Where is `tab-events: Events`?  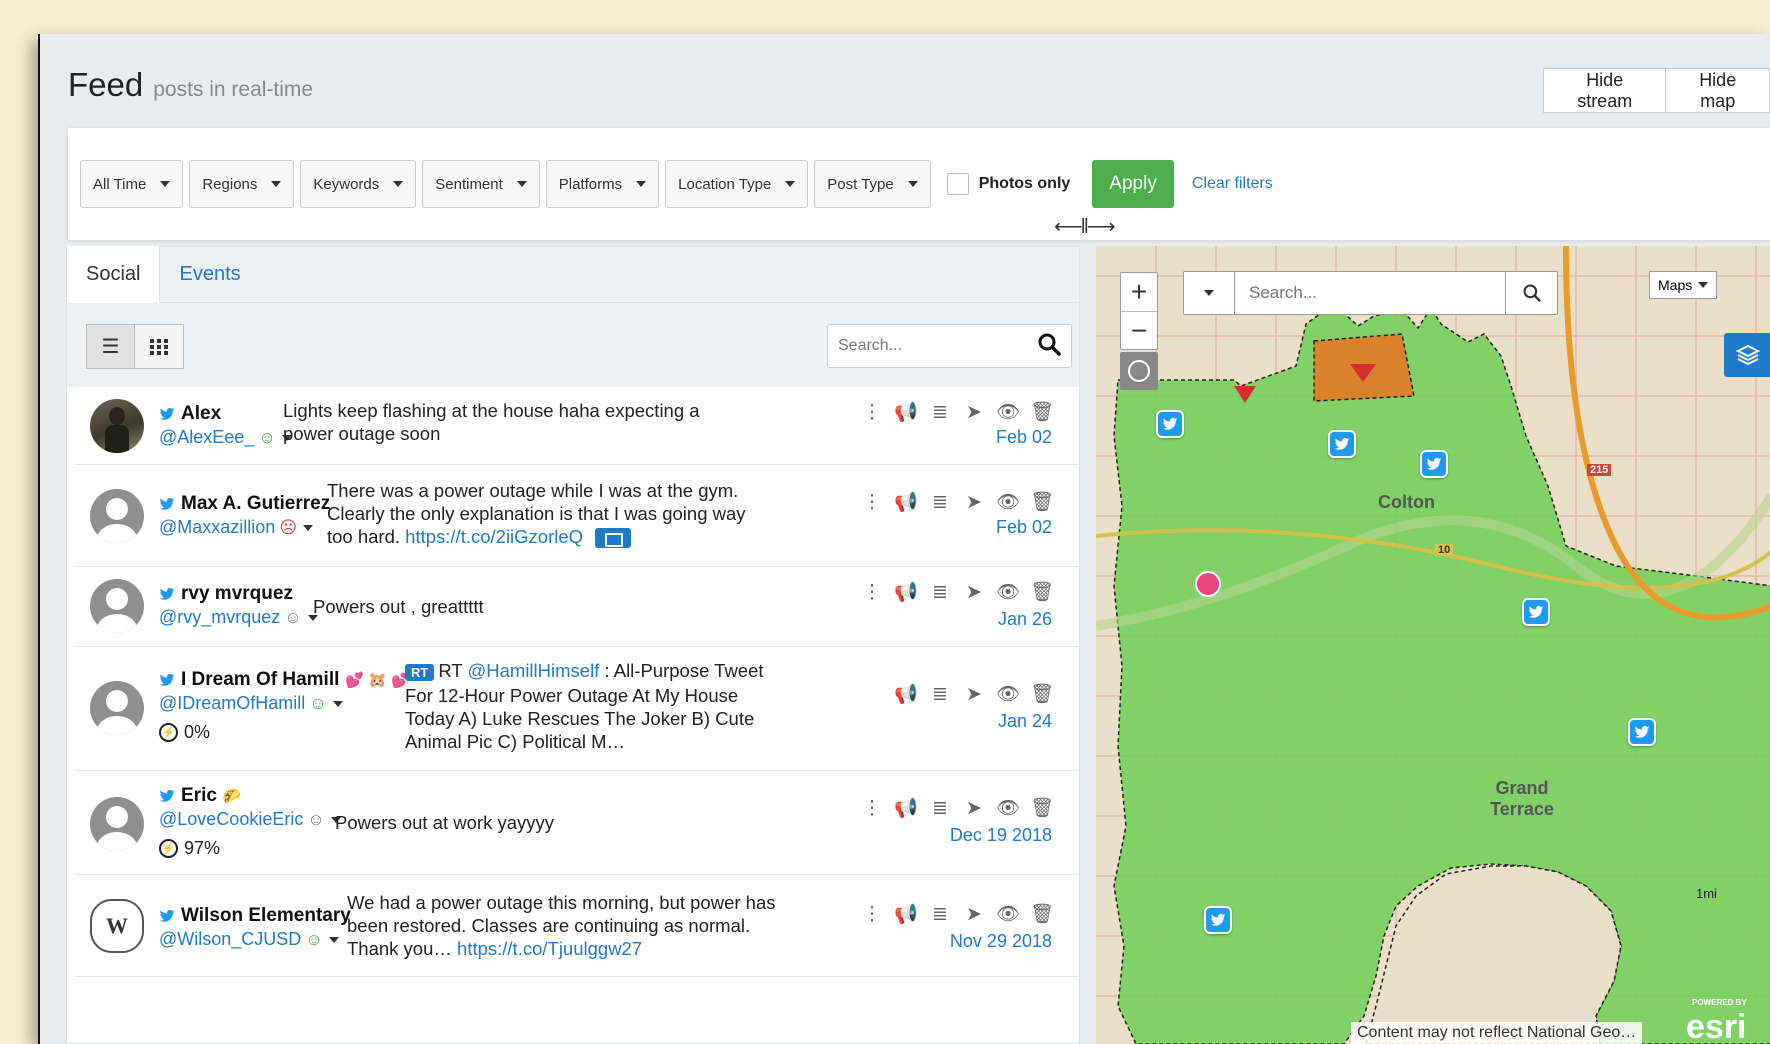 tab-events: Events is located at coordinates (209, 274).